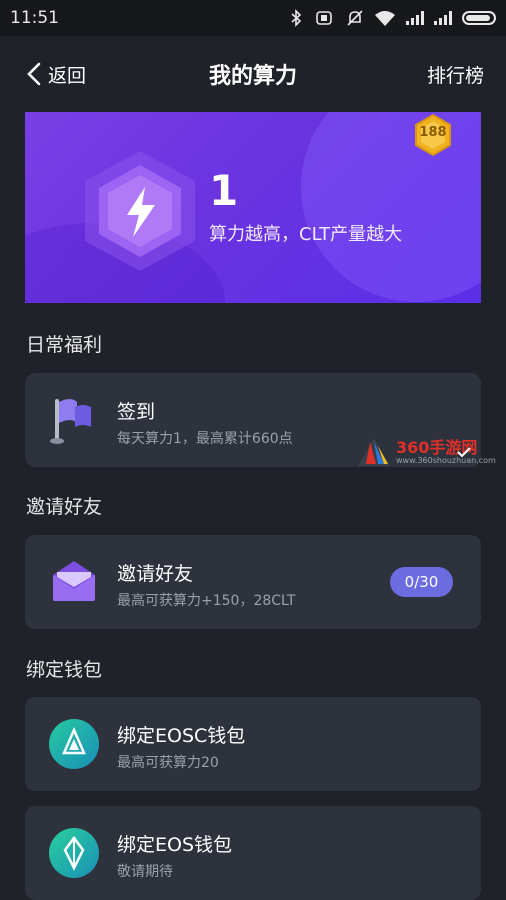 Image resolution: width=506 pixels, height=900 pixels. What do you see at coordinates (74, 853) in the screenshot?
I see `eos-logo-icon` at bounding box center [74, 853].